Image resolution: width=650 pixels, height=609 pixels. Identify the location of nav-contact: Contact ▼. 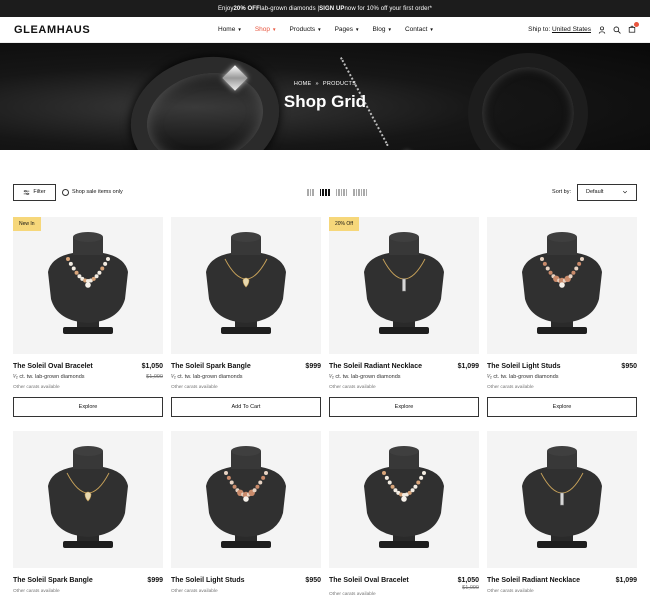
(419, 29).